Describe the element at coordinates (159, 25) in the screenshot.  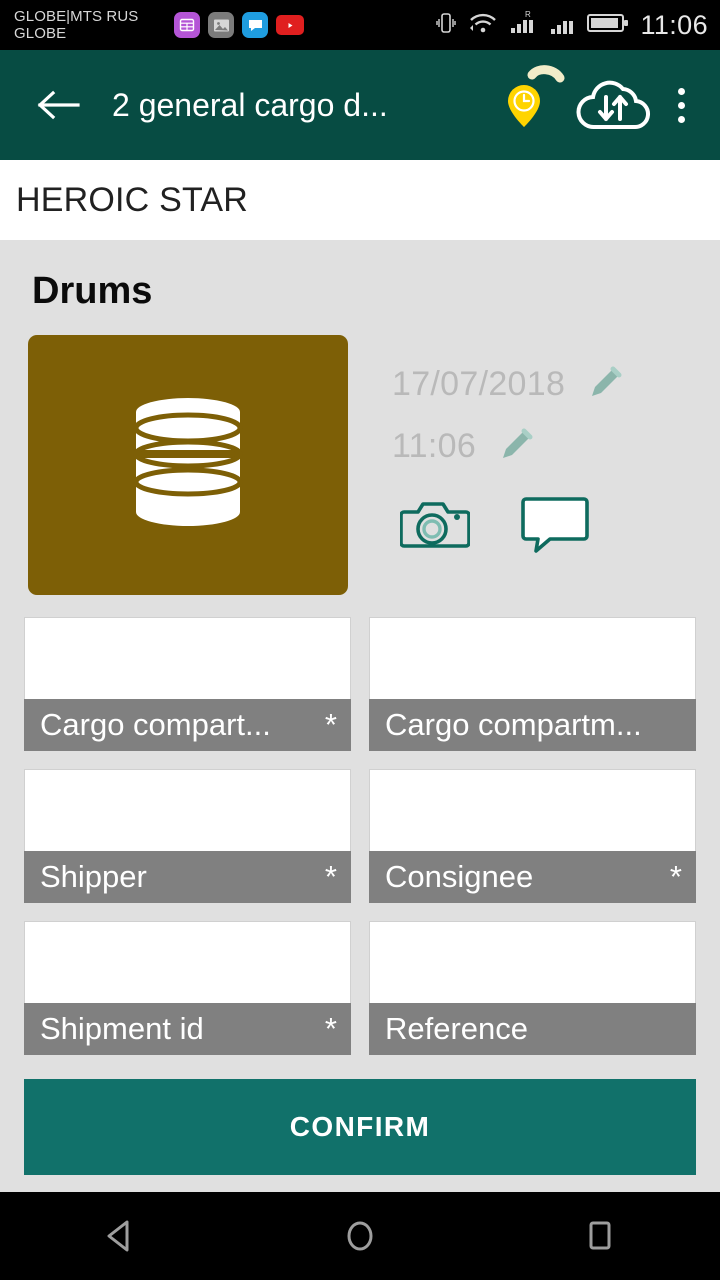
I see `status-bar-left: GLOBE|MTS RUS GLOBE` at that location.